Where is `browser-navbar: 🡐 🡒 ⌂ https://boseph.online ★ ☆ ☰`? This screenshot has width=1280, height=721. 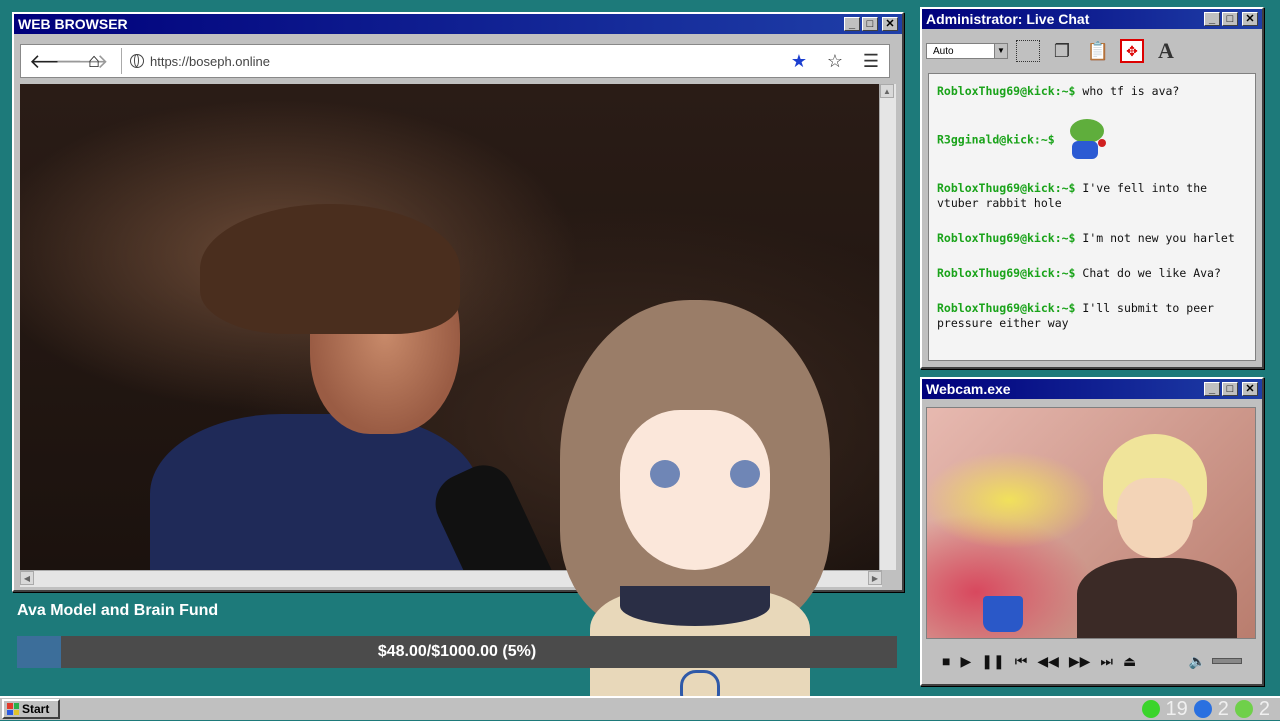 browser-navbar: 🡐 🡒 ⌂ https://boseph.online ★ ☆ ☰ is located at coordinates (455, 61).